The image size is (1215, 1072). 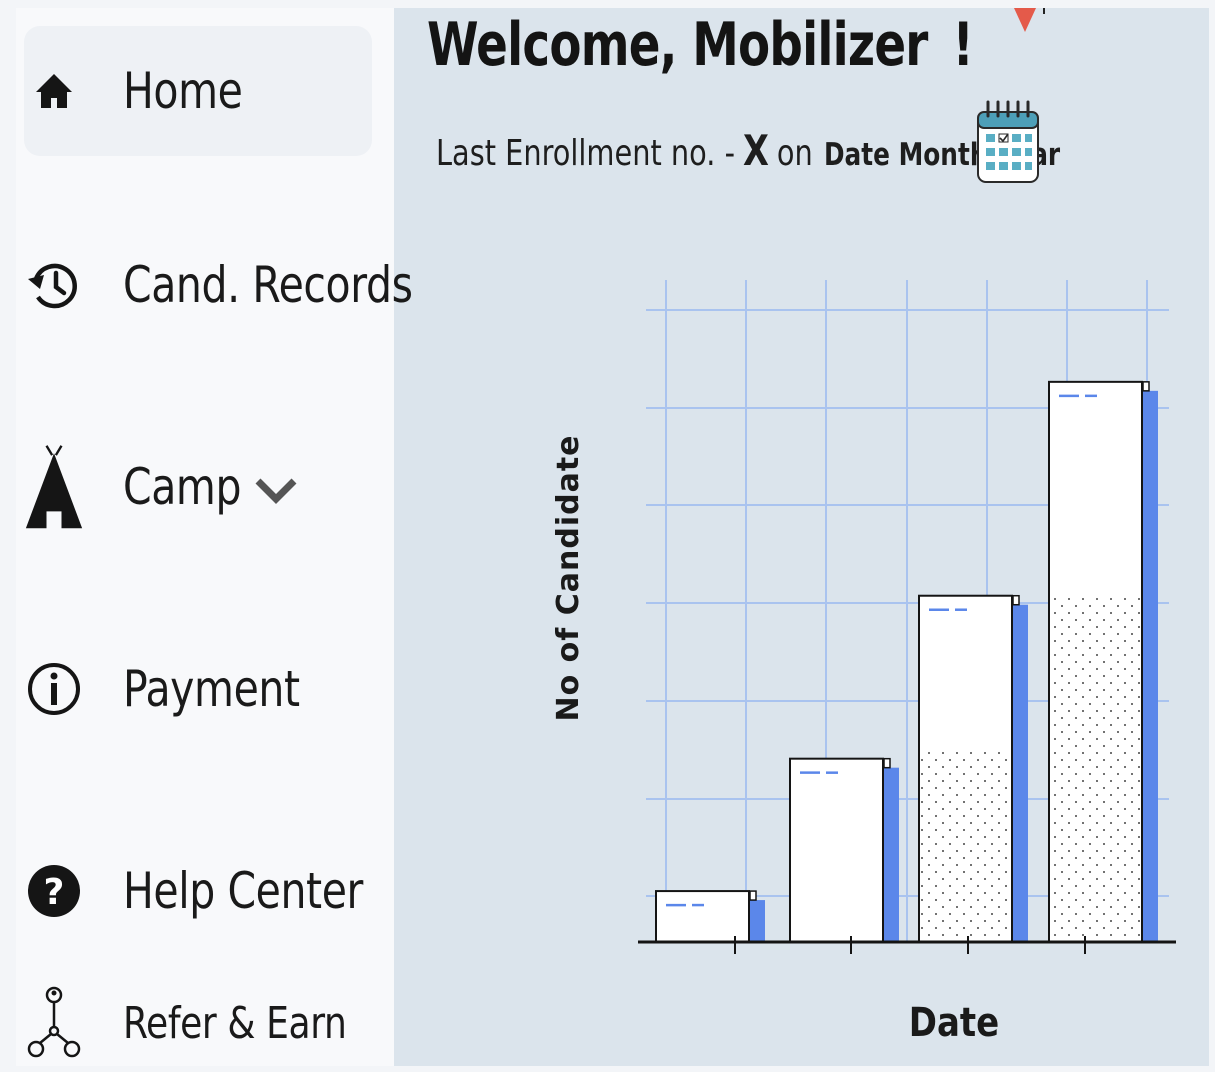 What do you see at coordinates (235, 1023) in the screenshot?
I see `sidebar-item-label: Refer & Earn` at bounding box center [235, 1023].